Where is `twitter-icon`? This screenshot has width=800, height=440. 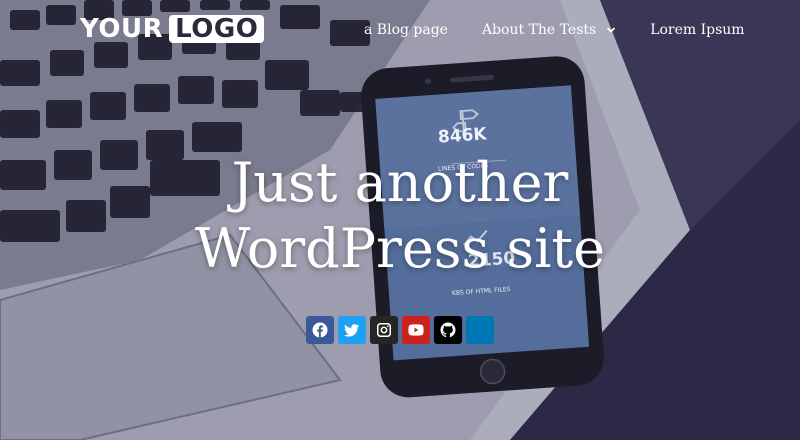
twitter-icon is located at coordinates (352, 330).